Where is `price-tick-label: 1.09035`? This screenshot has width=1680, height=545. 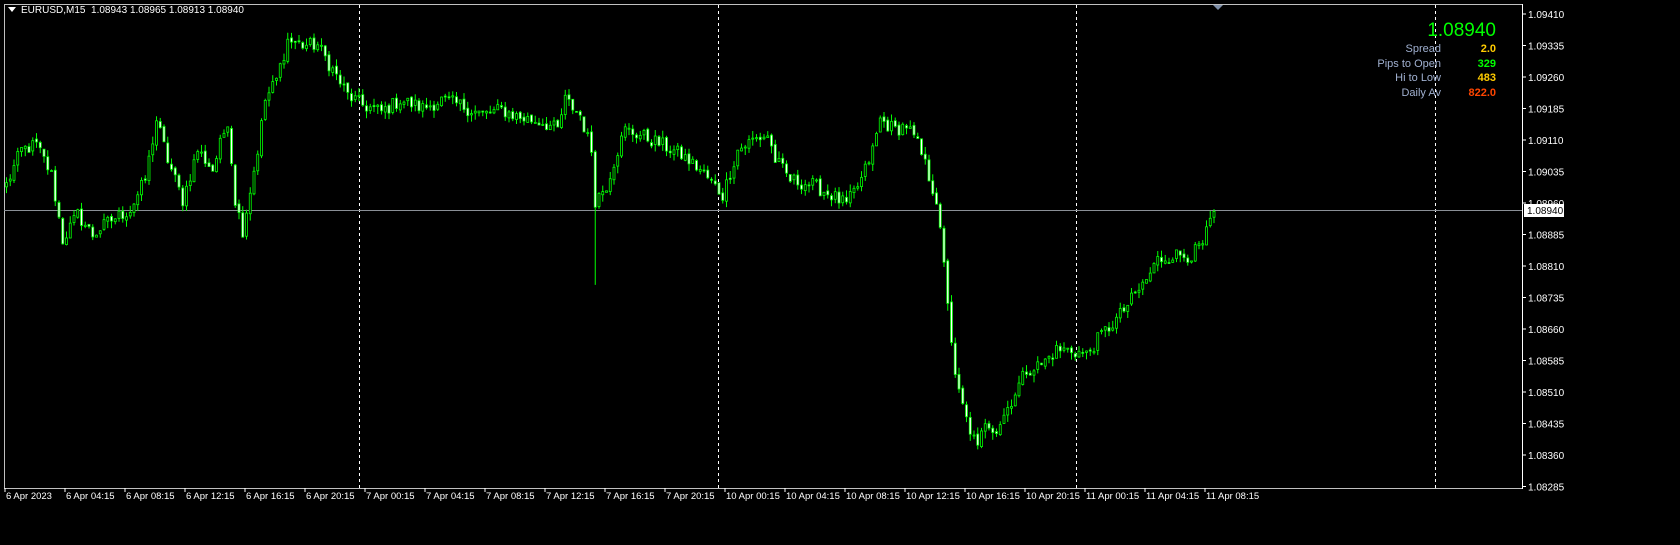
price-tick-label: 1.09035 is located at coordinates (1546, 173).